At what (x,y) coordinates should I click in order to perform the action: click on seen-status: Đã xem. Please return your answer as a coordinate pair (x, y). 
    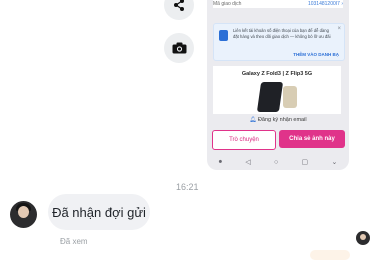
    Looking at the image, I should click on (74, 241).